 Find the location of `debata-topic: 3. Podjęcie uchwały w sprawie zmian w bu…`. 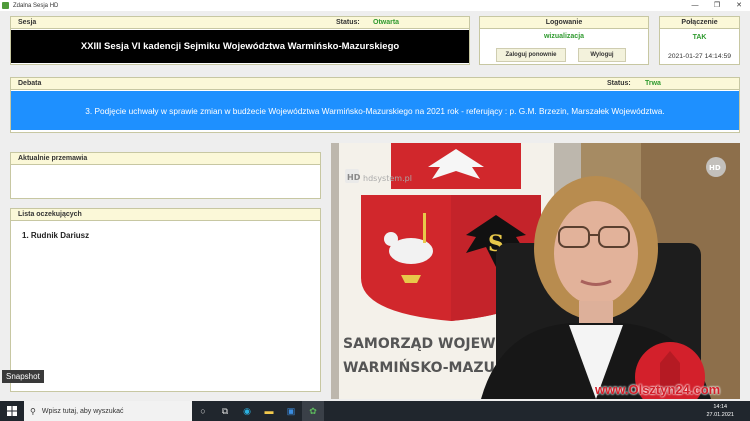

debata-topic: 3. Podjęcie uchwały w sprawie zmian w bu… is located at coordinates (375, 110).